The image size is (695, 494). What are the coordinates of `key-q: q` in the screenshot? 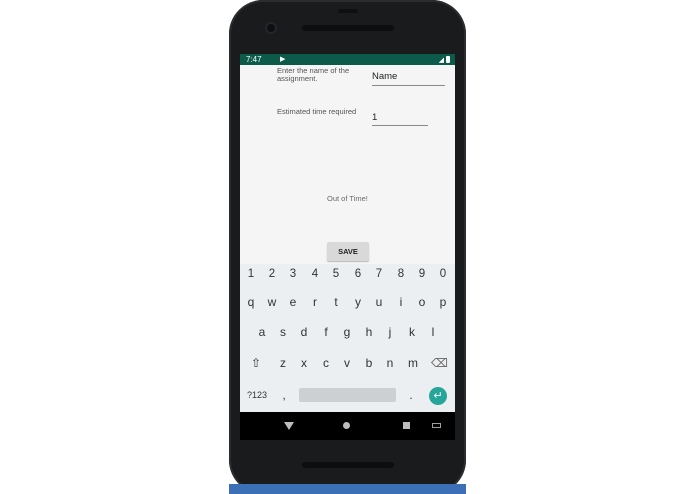 It's located at (251, 302).